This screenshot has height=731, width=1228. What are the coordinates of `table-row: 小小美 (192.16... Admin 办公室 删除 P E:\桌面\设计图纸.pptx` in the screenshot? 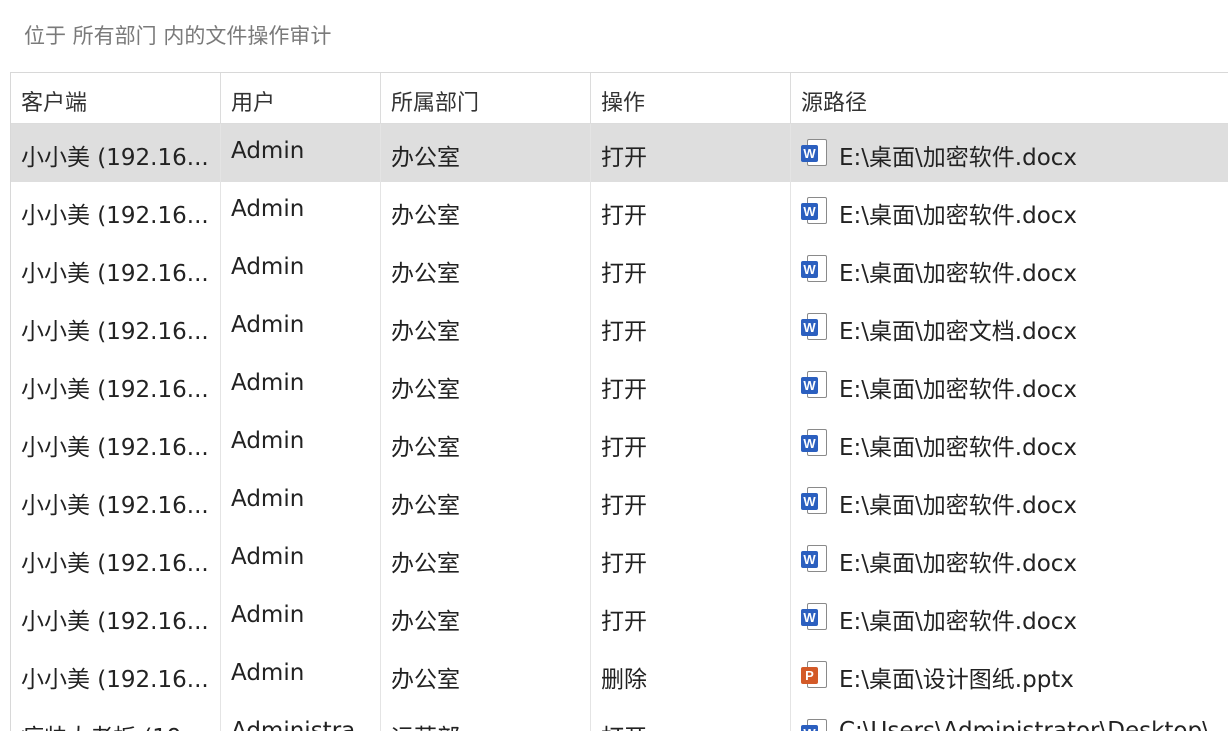 It's located at (619, 675).